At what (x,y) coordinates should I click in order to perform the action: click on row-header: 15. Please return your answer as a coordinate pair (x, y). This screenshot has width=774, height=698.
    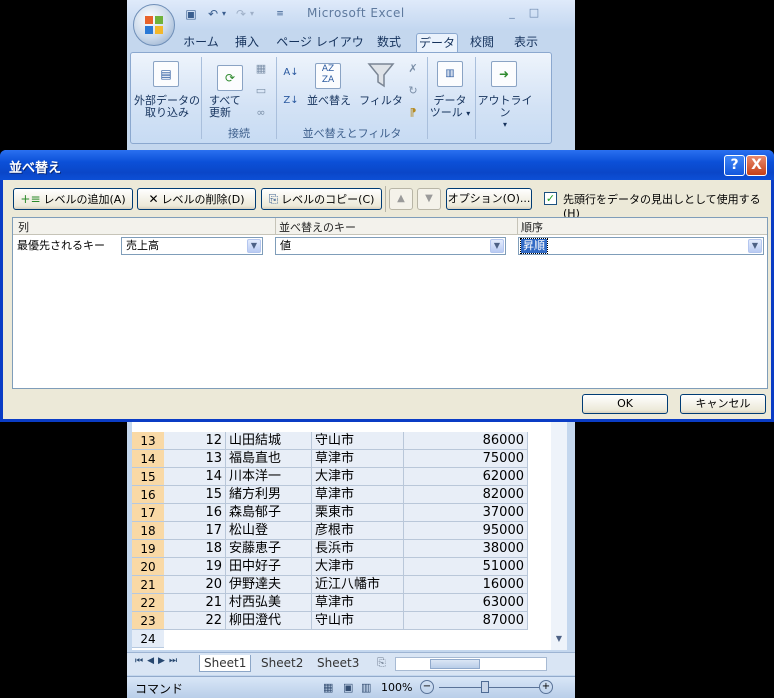
    Looking at the image, I should click on (148, 477).